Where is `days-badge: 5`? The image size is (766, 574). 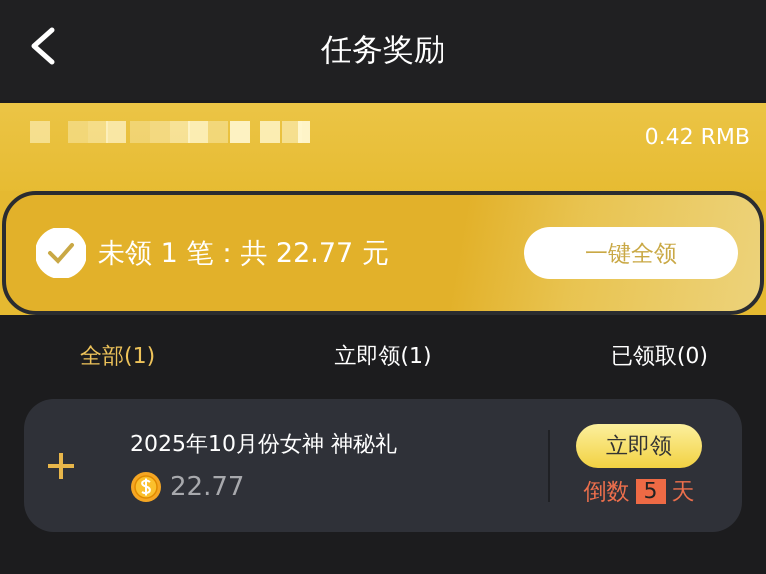
days-badge: 5 is located at coordinates (651, 491).